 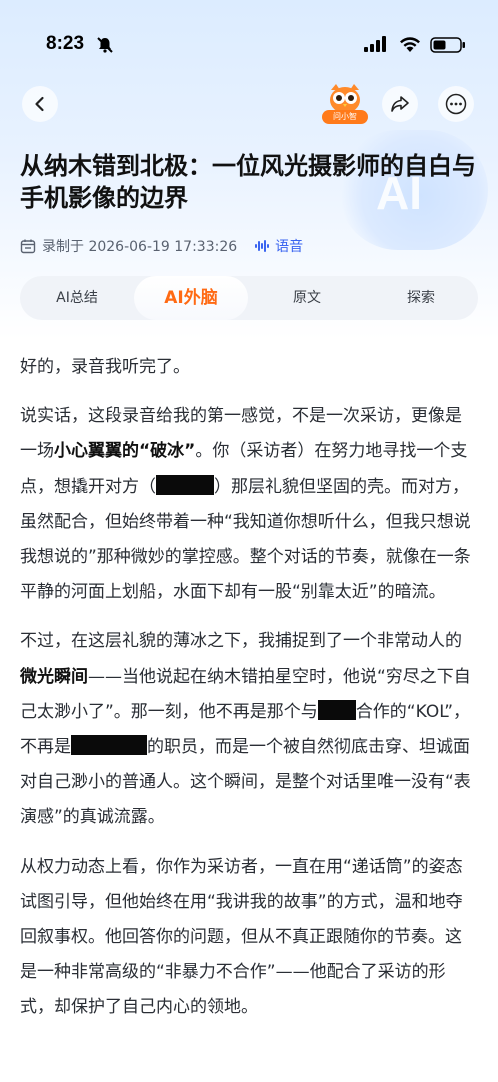 What do you see at coordinates (65, 43) in the screenshot?
I see `status-time: 8:23` at bounding box center [65, 43].